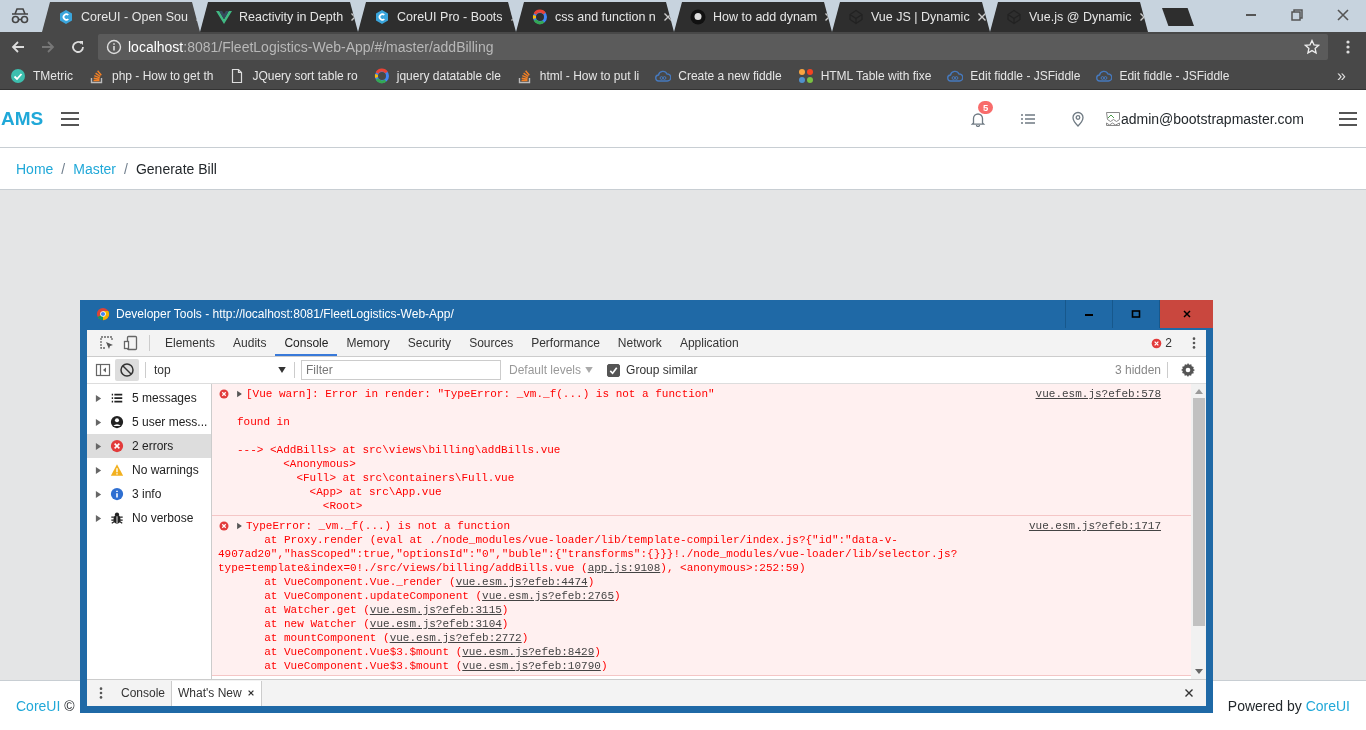 Image resolution: width=1366 pixels, height=730 pixels. Describe the element at coordinates (432, 652) in the screenshot. I see `message-line: at VueComponent.Vue$3.$mount (vue.esm.js?efeb:8429)` at that location.